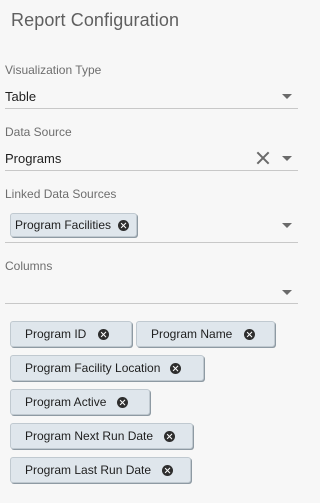 Image resolution: width=320 pixels, height=503 pixels. I want to click on visualization-type-value: Table, so click(21, 96).